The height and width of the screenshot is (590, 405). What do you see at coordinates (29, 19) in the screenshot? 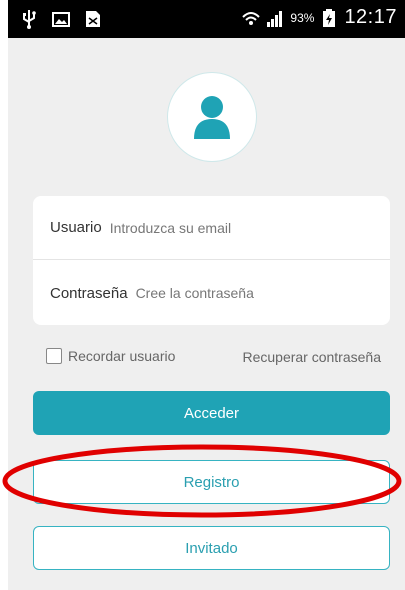
I see `usb-icon` at bounding box center [29, 19].